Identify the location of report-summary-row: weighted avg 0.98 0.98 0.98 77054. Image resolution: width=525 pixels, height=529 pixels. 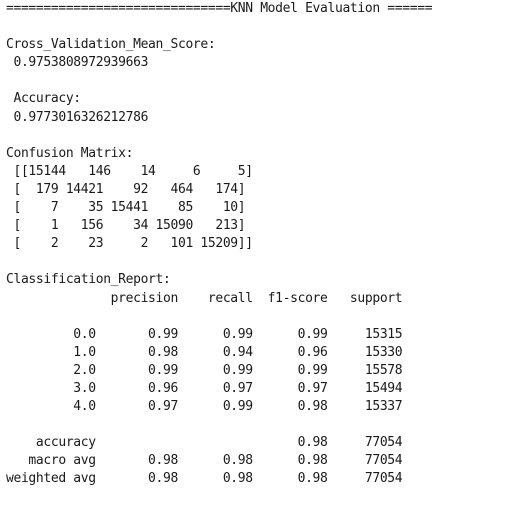
(204, 479).